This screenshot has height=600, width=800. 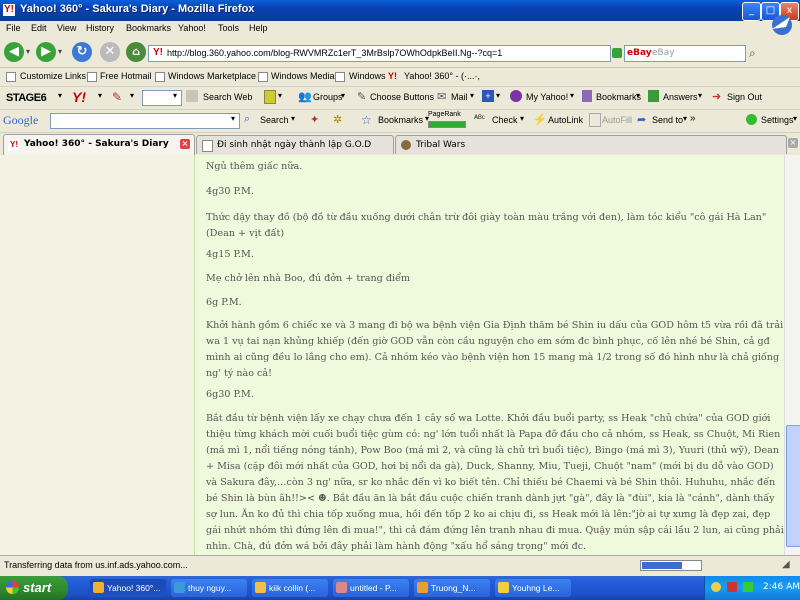 I want to click on home-icon: ⌂, so click(x=136, y=52).